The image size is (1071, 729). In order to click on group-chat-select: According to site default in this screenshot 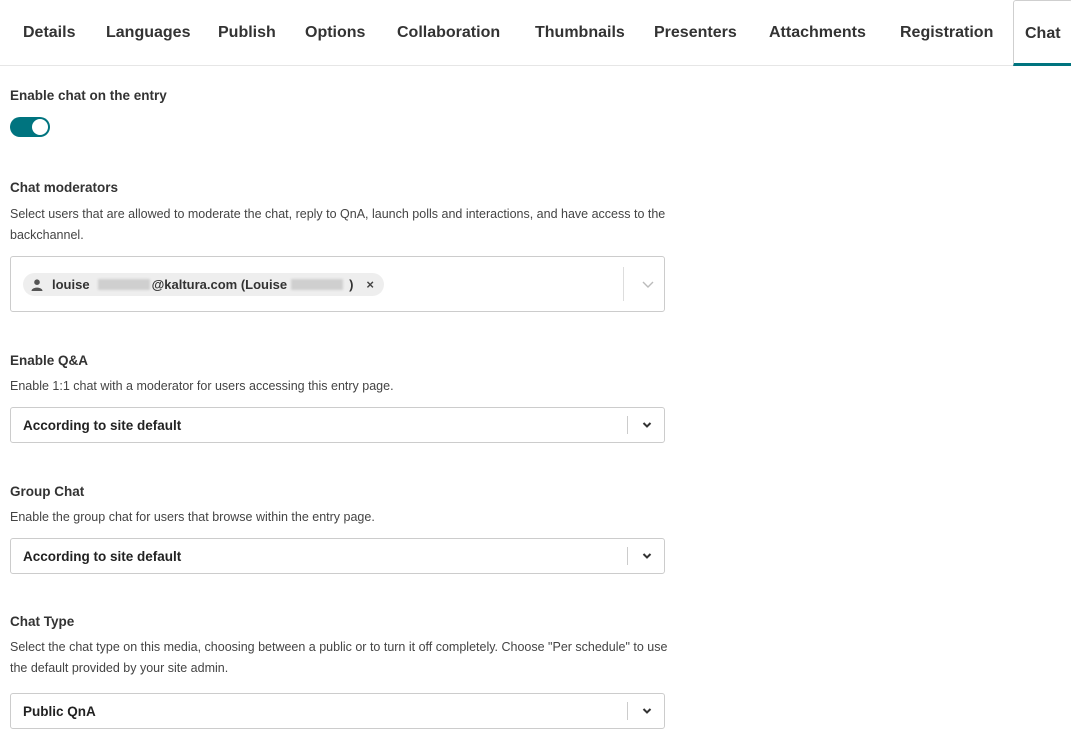, I will do `click(337, 556)`.